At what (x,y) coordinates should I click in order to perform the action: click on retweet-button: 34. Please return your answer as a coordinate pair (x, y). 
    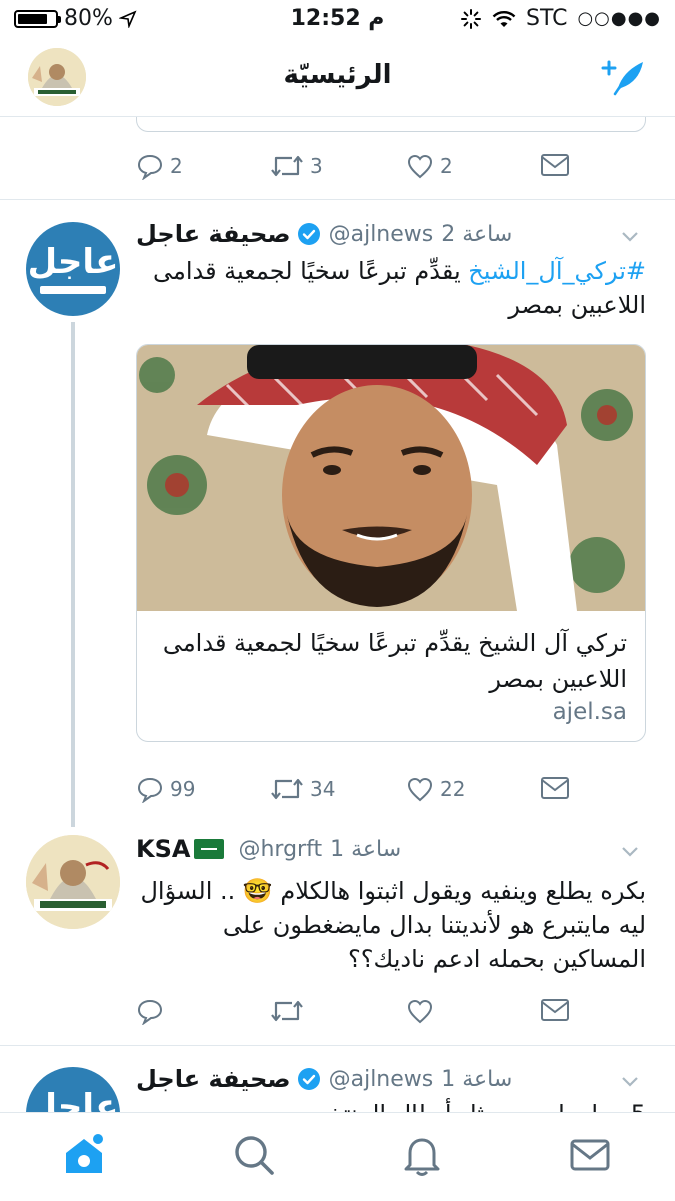
    Looking at the image, I should click on (302, 789).